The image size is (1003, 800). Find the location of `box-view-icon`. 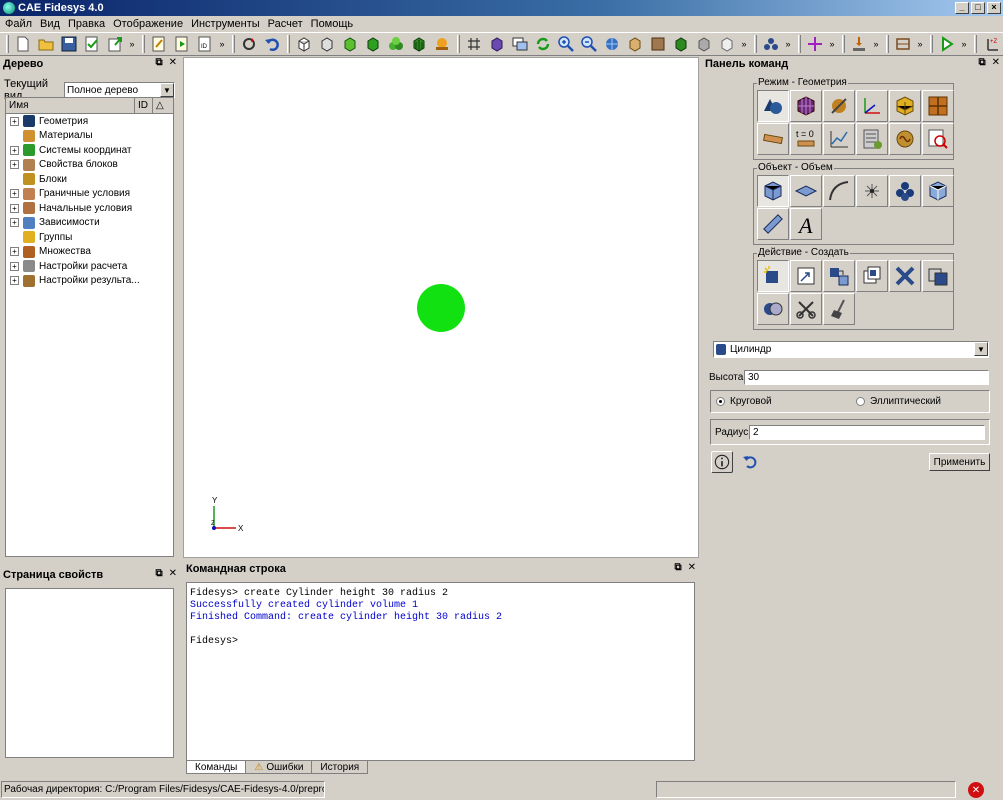

box-view-icon is located at coordinates (635, 44).